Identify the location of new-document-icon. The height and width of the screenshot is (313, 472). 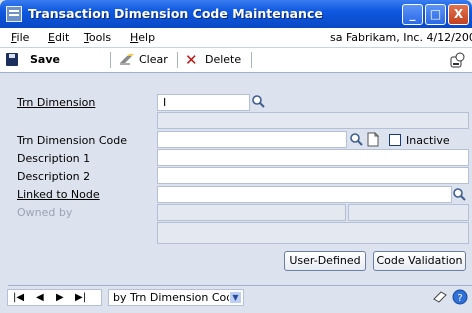
(373, 139).